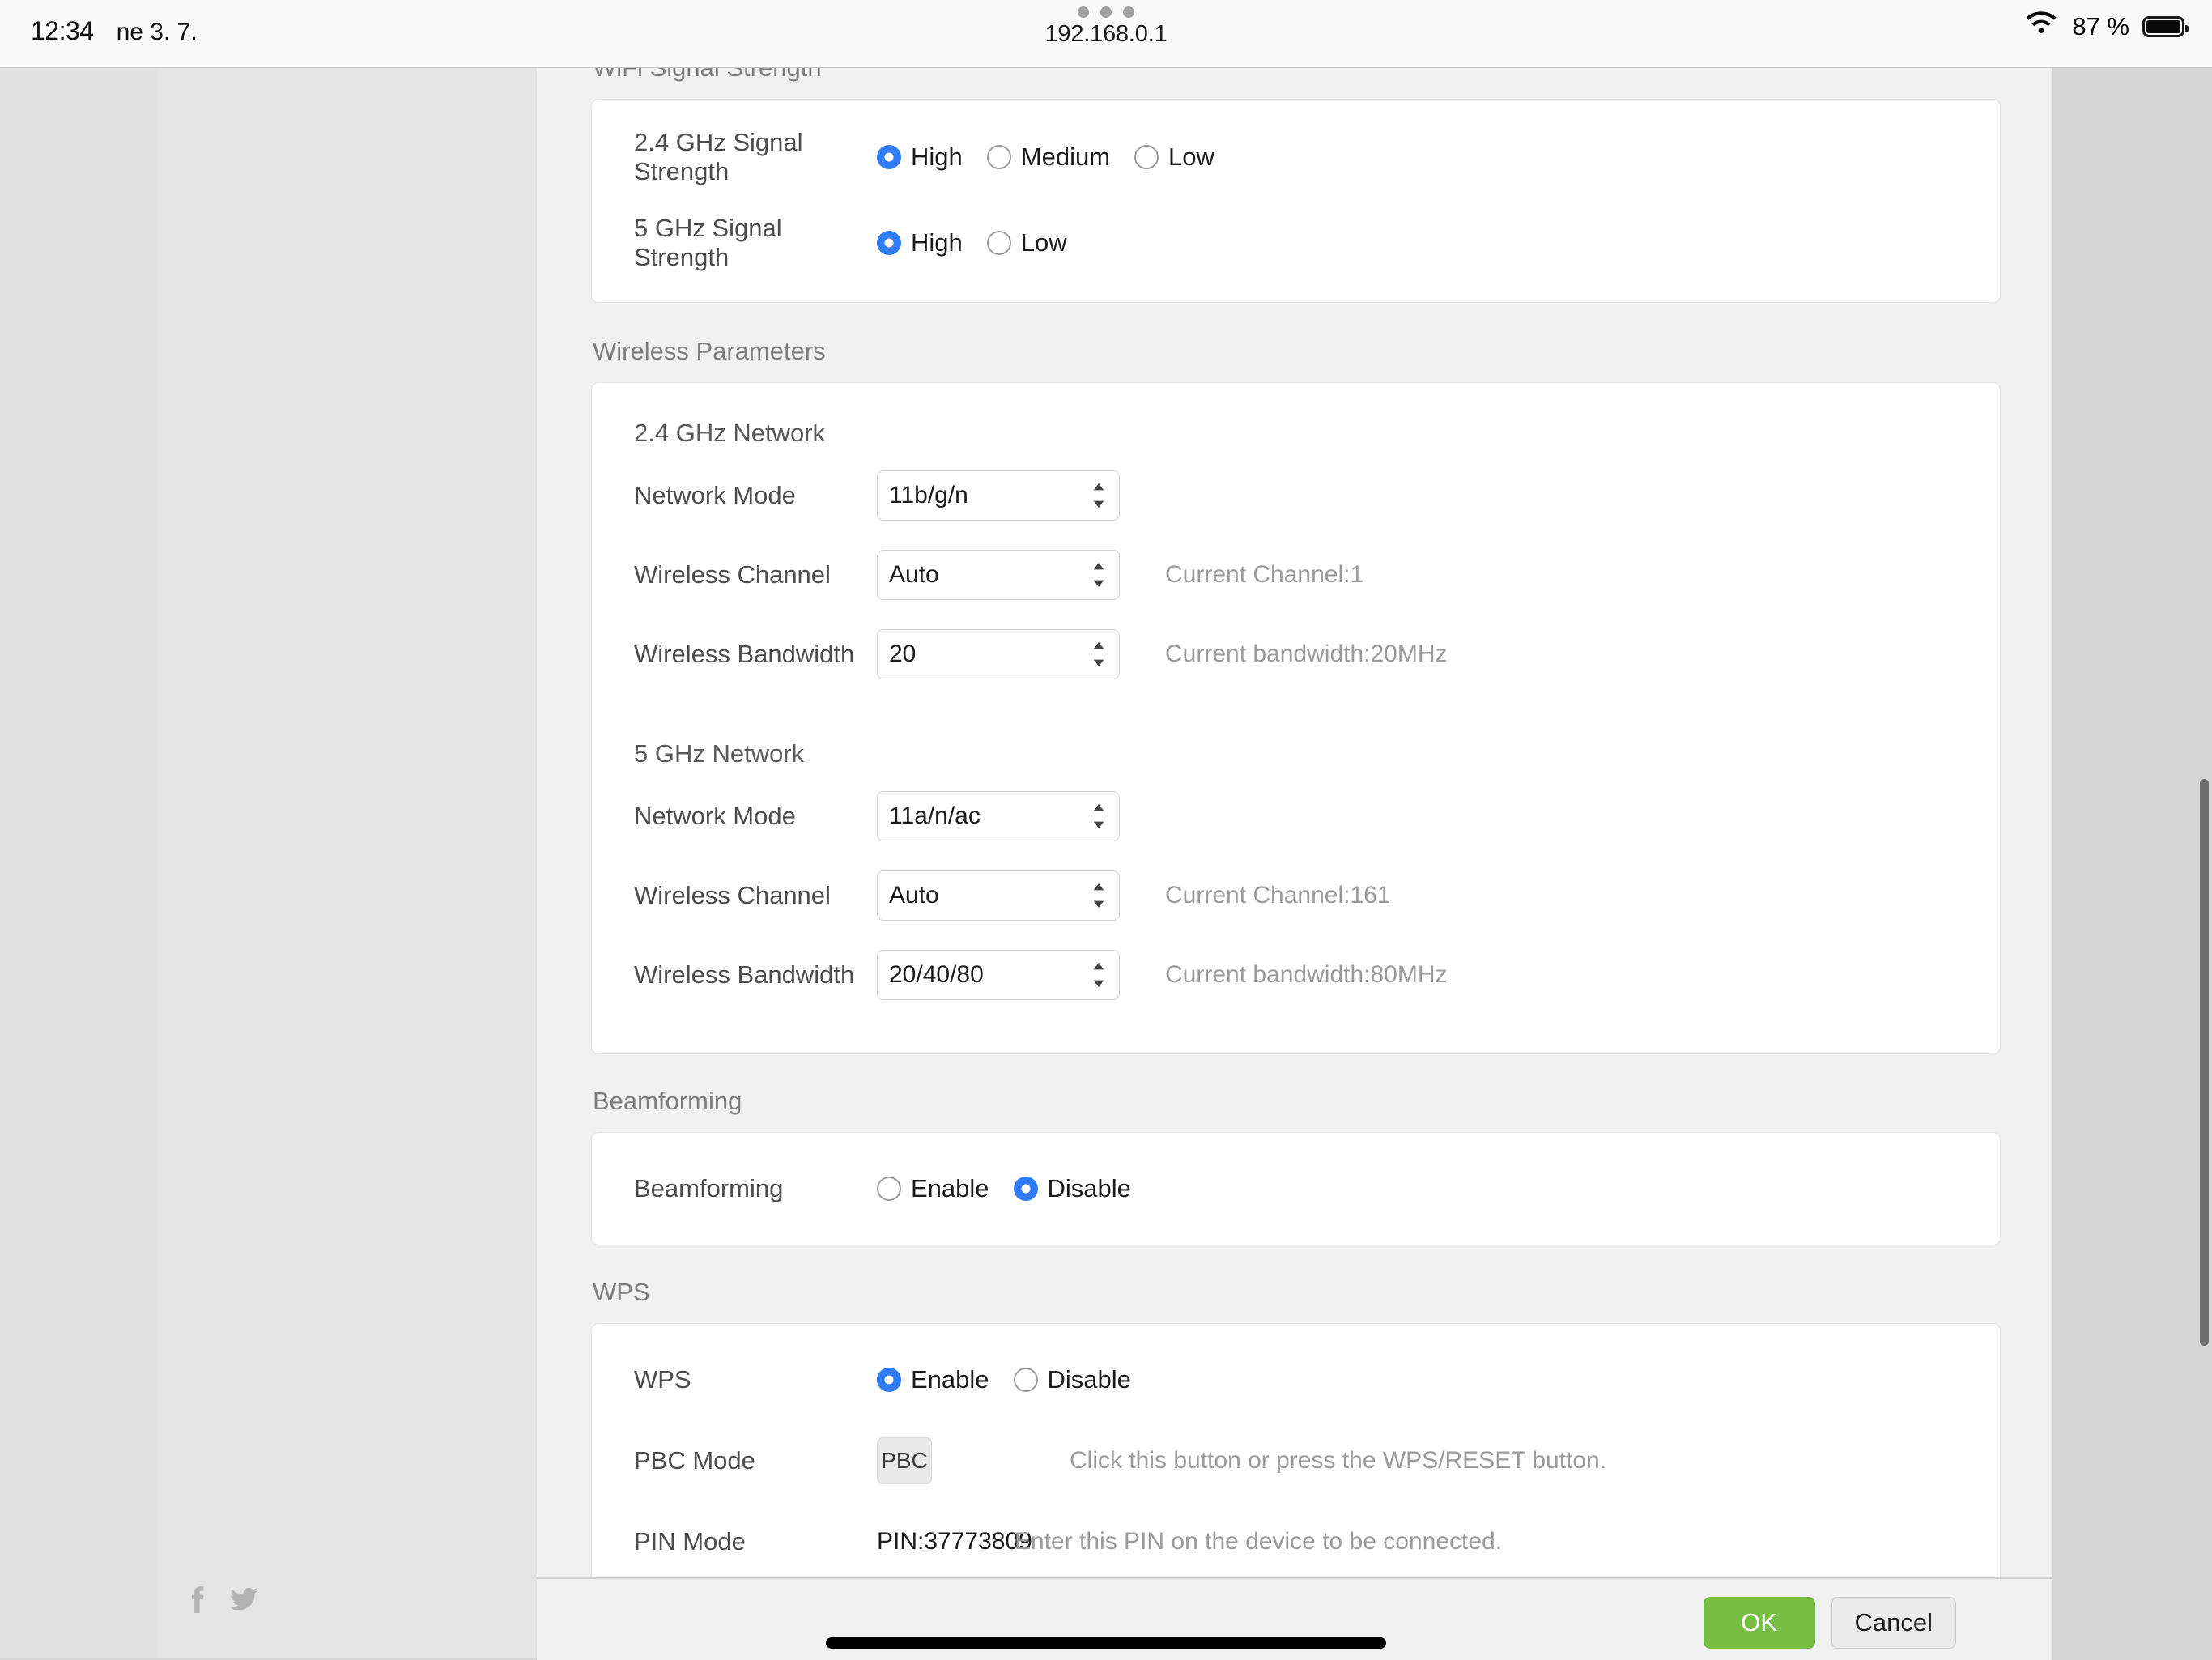 The height and width of the screenshot is (1660, 2212). I want to click on radio-wps-enable: Enable, so click(933, 1380).